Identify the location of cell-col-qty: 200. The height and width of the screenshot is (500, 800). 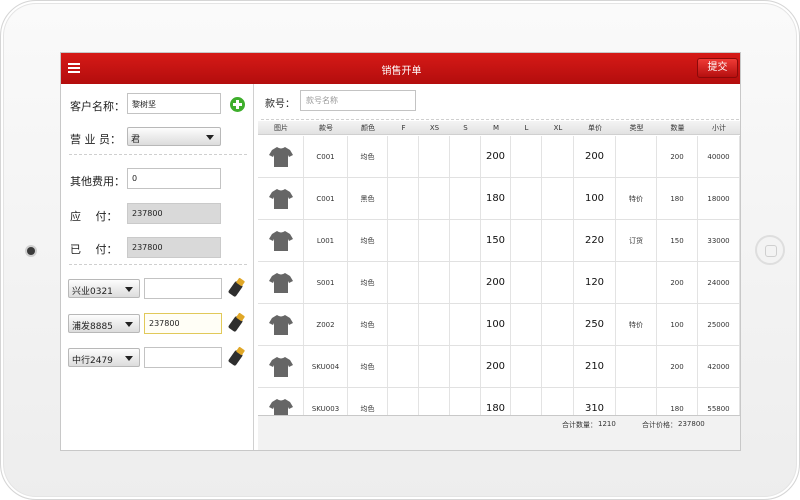
(677, 156).